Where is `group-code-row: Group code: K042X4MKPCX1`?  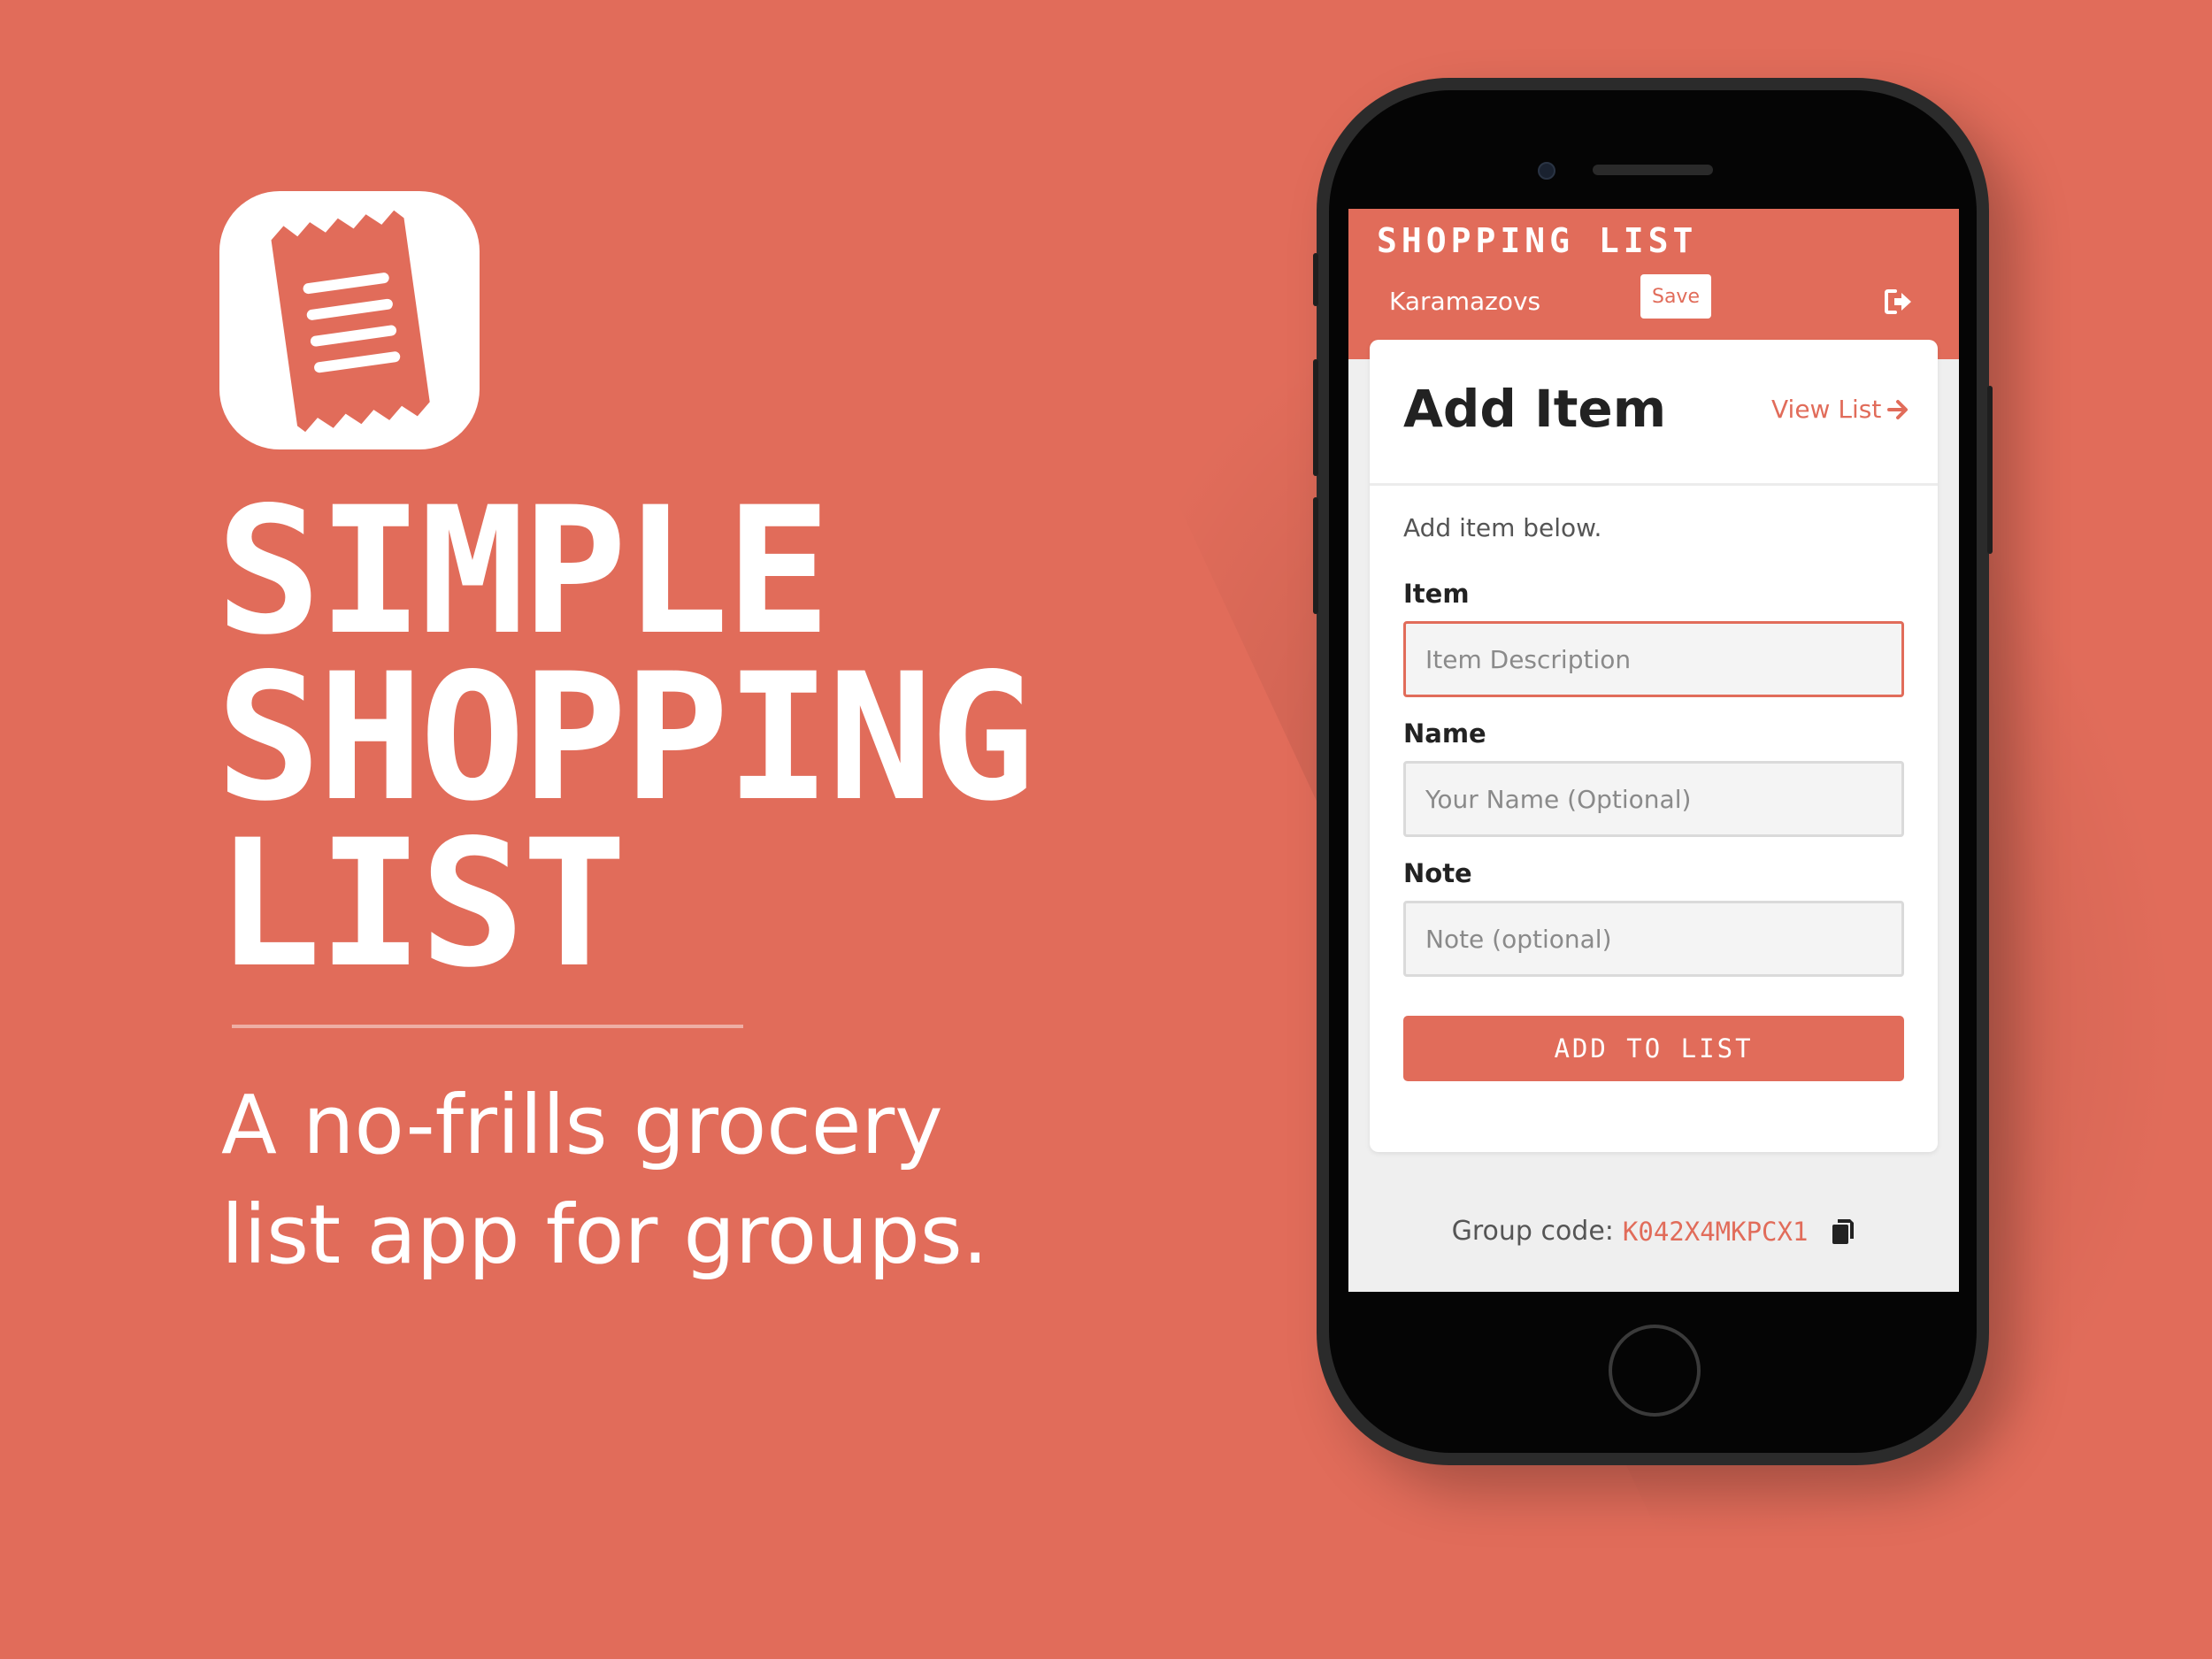 group-code-row: Group code: K042X4MKPCX1 is located at coordinates (1654, 1231).